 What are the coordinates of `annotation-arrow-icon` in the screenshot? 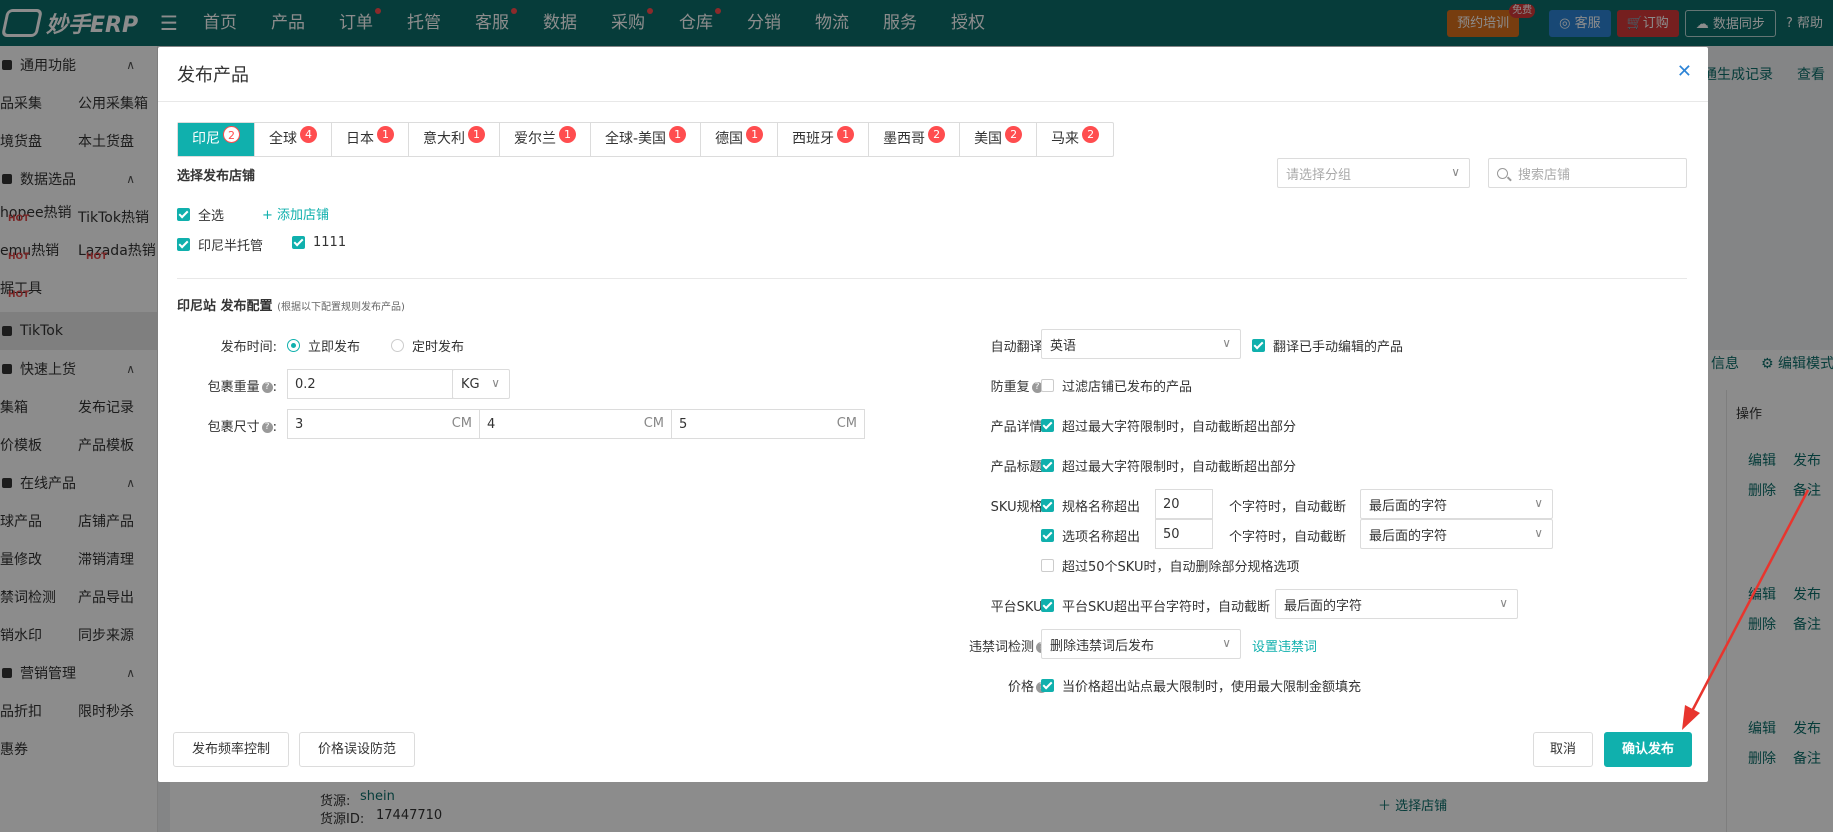 It's located at (1746, 609).